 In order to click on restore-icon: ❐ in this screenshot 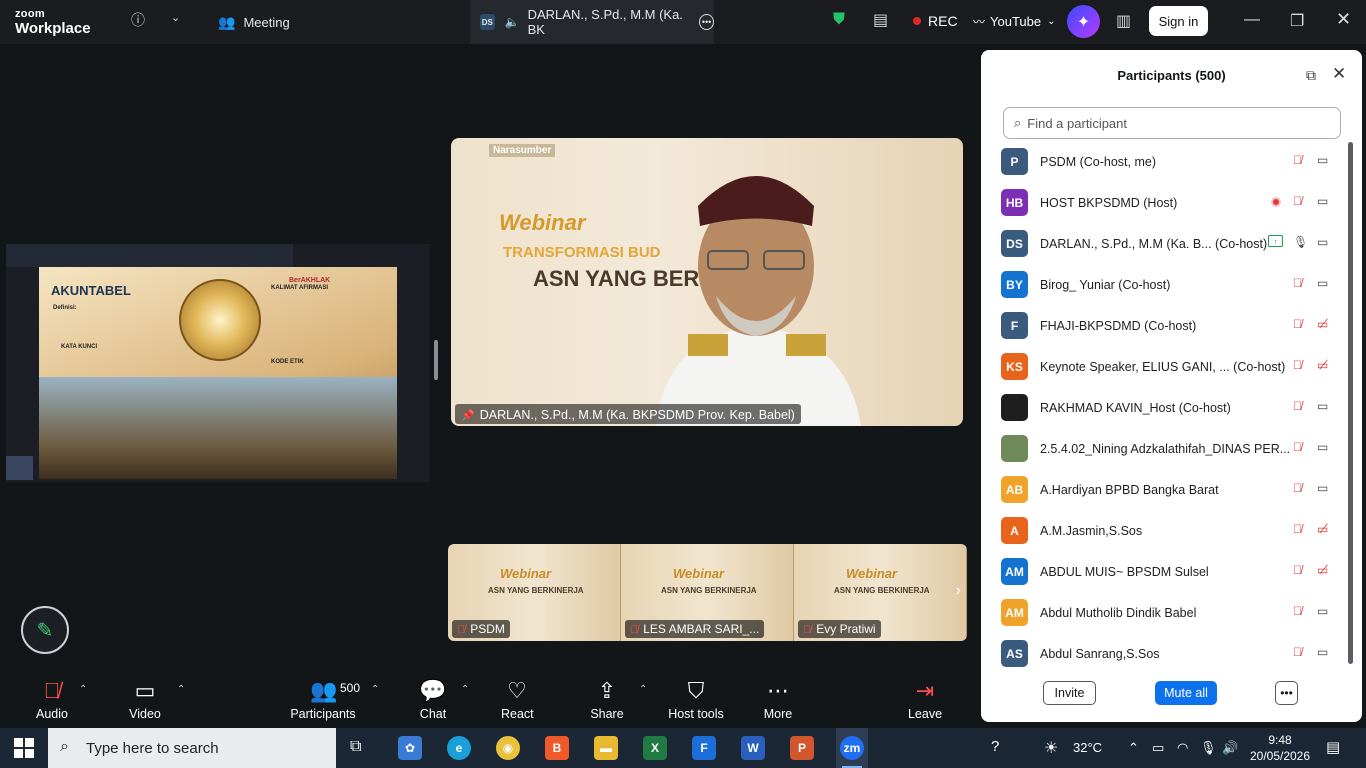, I will do `click(1297, 21)`.